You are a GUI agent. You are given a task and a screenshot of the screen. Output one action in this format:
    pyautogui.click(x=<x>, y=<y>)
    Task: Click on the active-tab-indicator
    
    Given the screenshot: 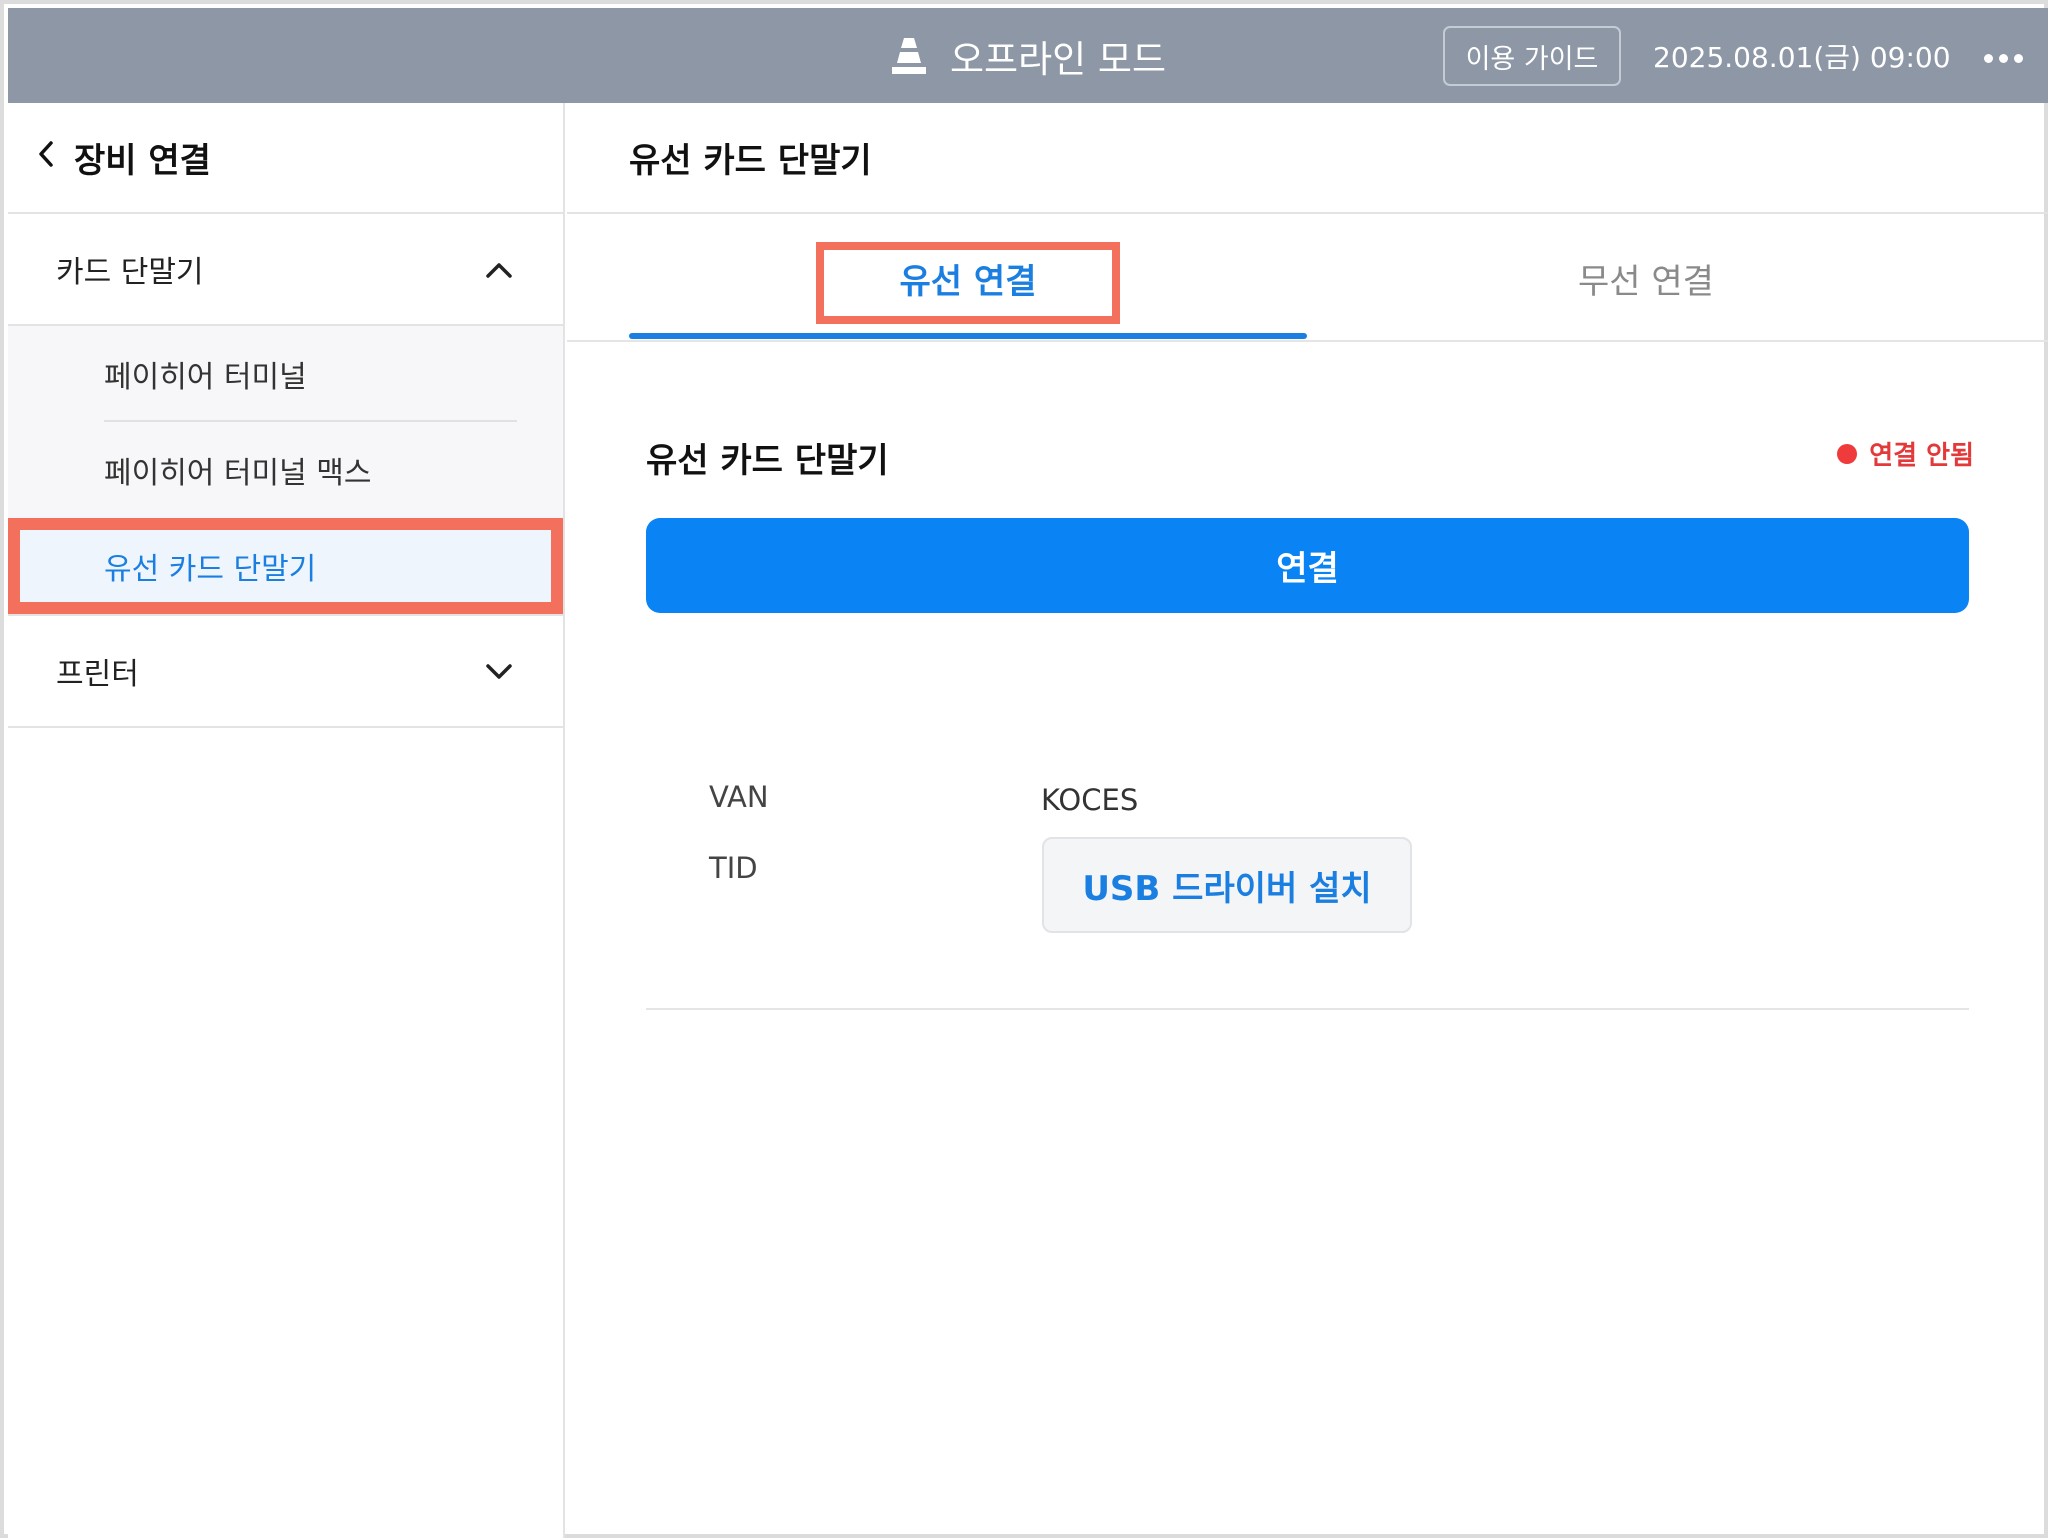 What is the action you would take?
    pyautogui.click(x=968, y=336)
    